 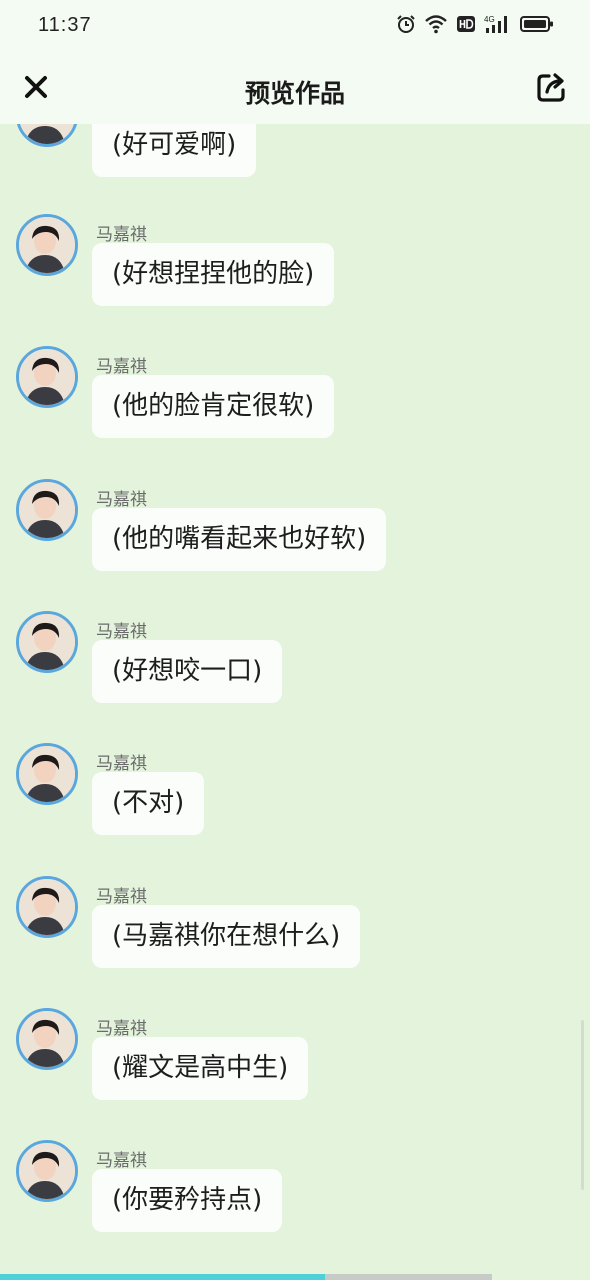 What do you see at coordinates (436, 24) in the screenshot?
I see `wifi-icon` at bounding box center [436, 24].